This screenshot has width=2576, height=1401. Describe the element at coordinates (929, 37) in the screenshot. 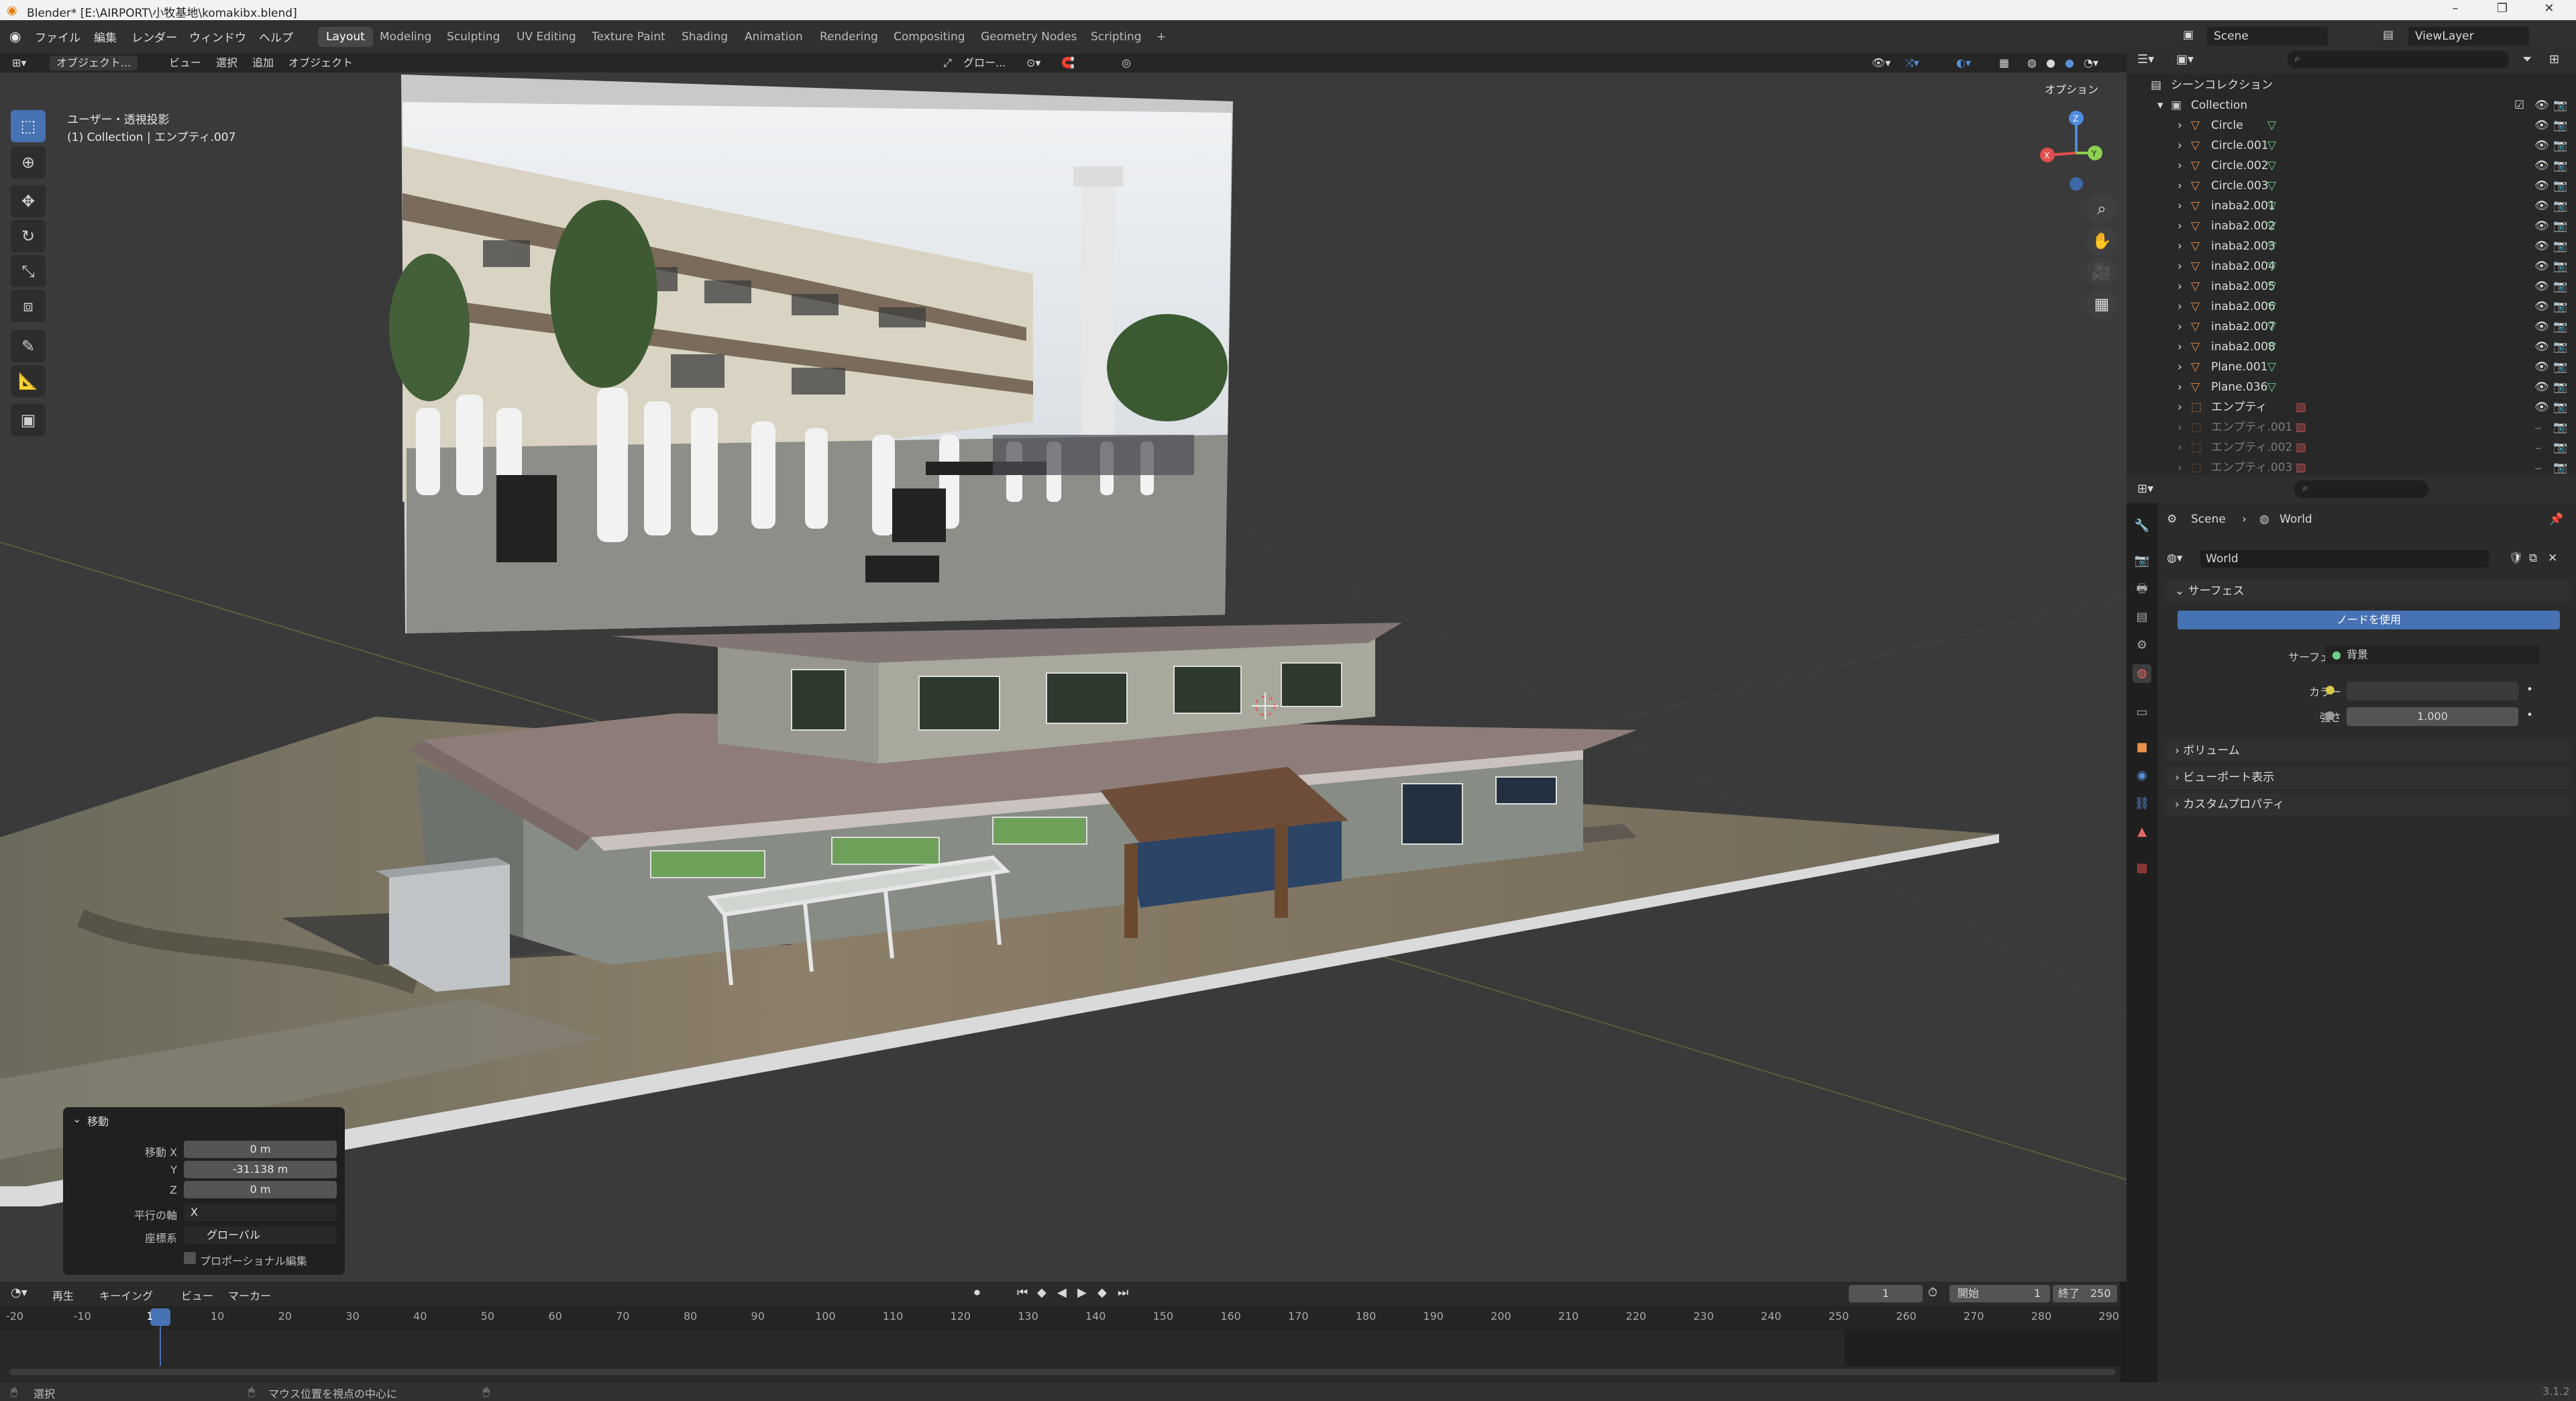

I see `tab-compositing: Compositing` at that location.